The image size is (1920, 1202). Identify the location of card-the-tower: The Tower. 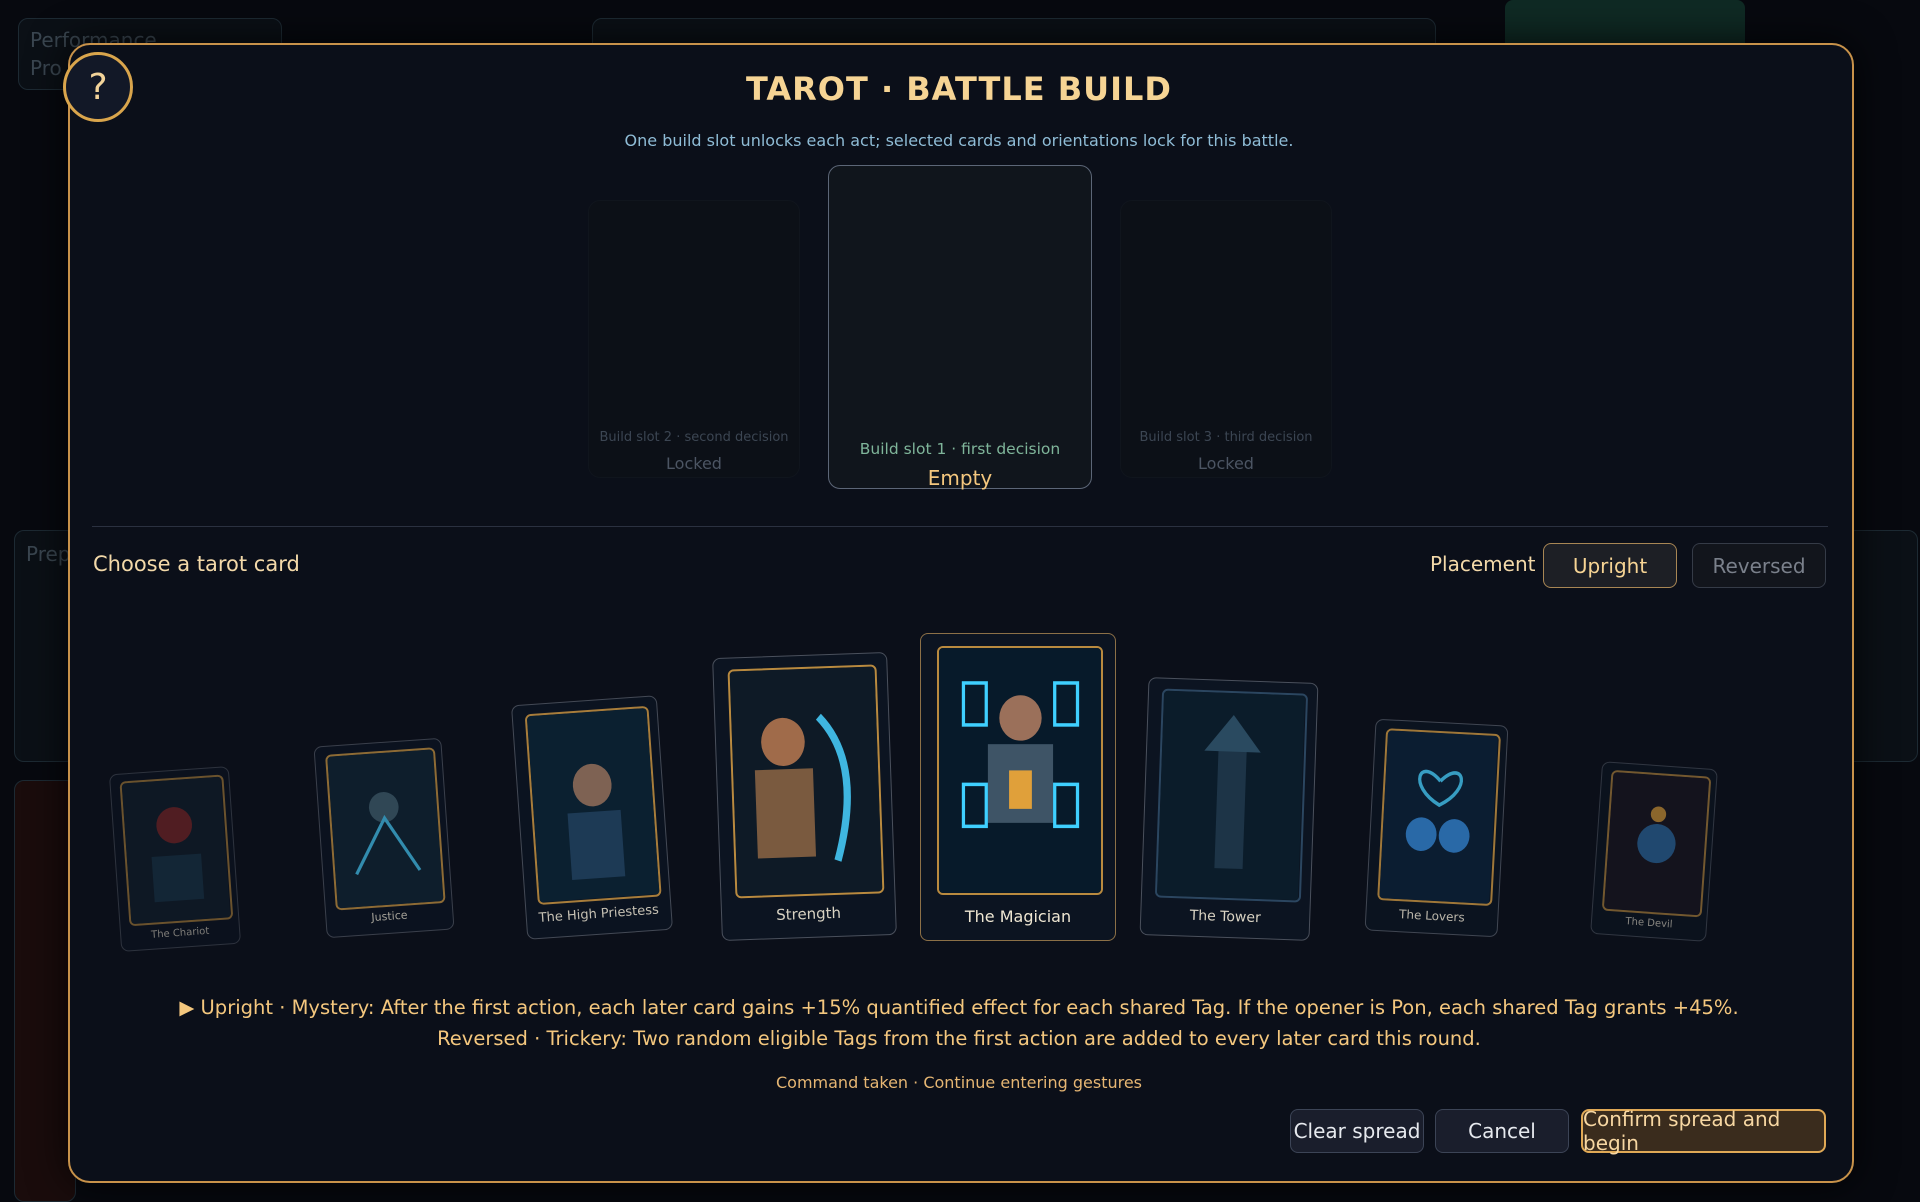
(1229, 809).